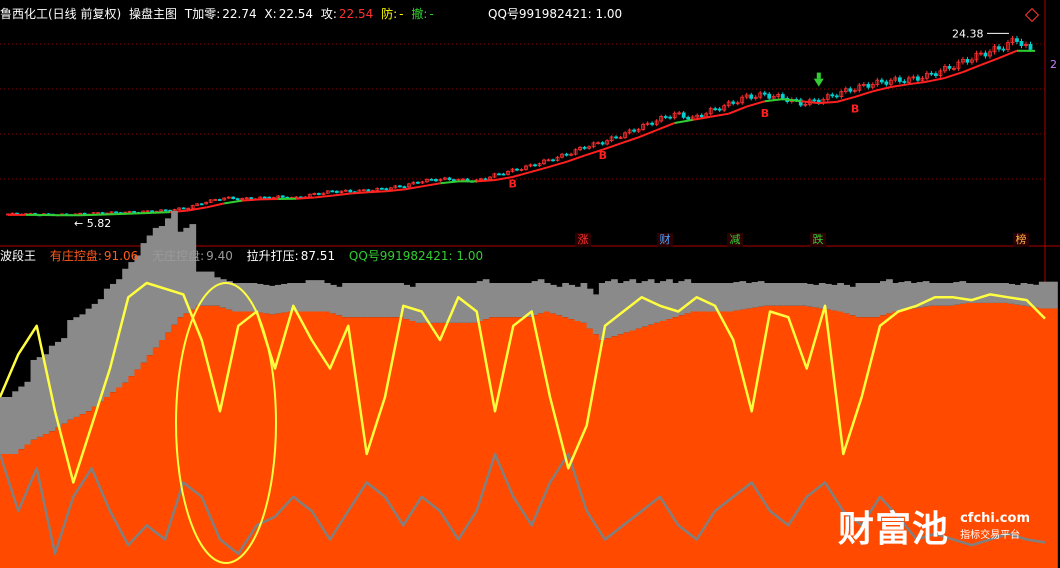  I want to click on sell-arrow-icon, so click(818, 82).